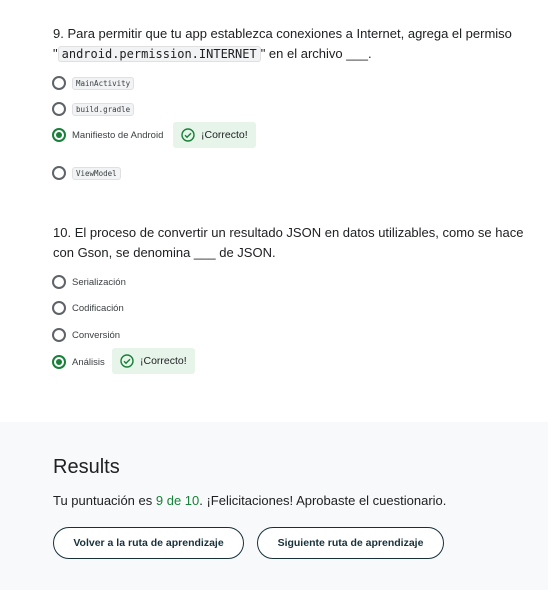 Image resolution: width=548 pixels, height=596 pixels. What do you see at coordinates (159, 54) in the screenshot?
I see `permission-code: android.permission.INTERNET` at bounding box center [159, 54].